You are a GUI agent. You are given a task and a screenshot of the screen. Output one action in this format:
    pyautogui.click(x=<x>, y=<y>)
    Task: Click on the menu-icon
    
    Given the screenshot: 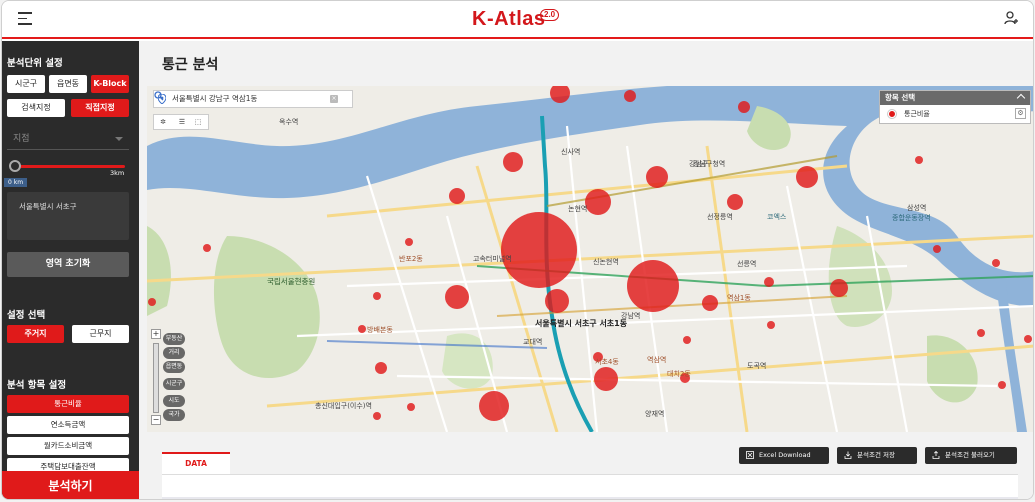 What is the action you would take?
    pyautogui.click(x=25, y=18)
    